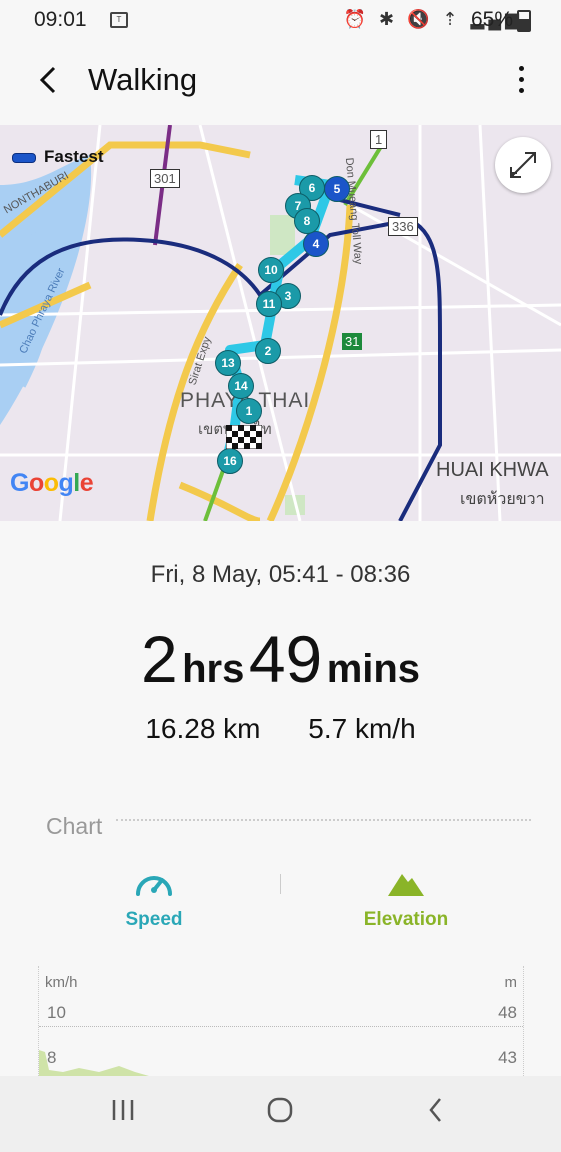 The image size is (561, 1152). I want to click on mountain-icon, so click(406, 885).